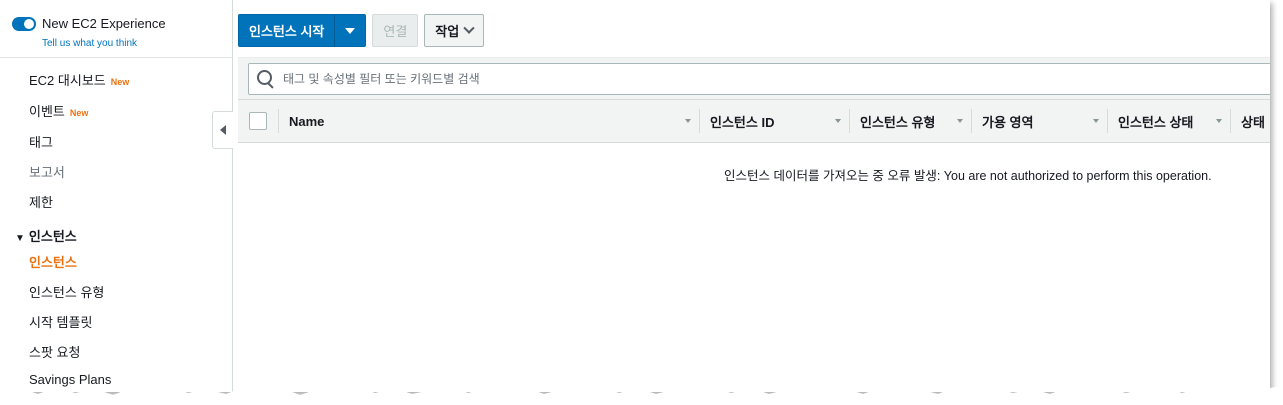 This screenshot has height=405, width=1283. I want to click on column-header-status: 상태, so click(1253, 121).